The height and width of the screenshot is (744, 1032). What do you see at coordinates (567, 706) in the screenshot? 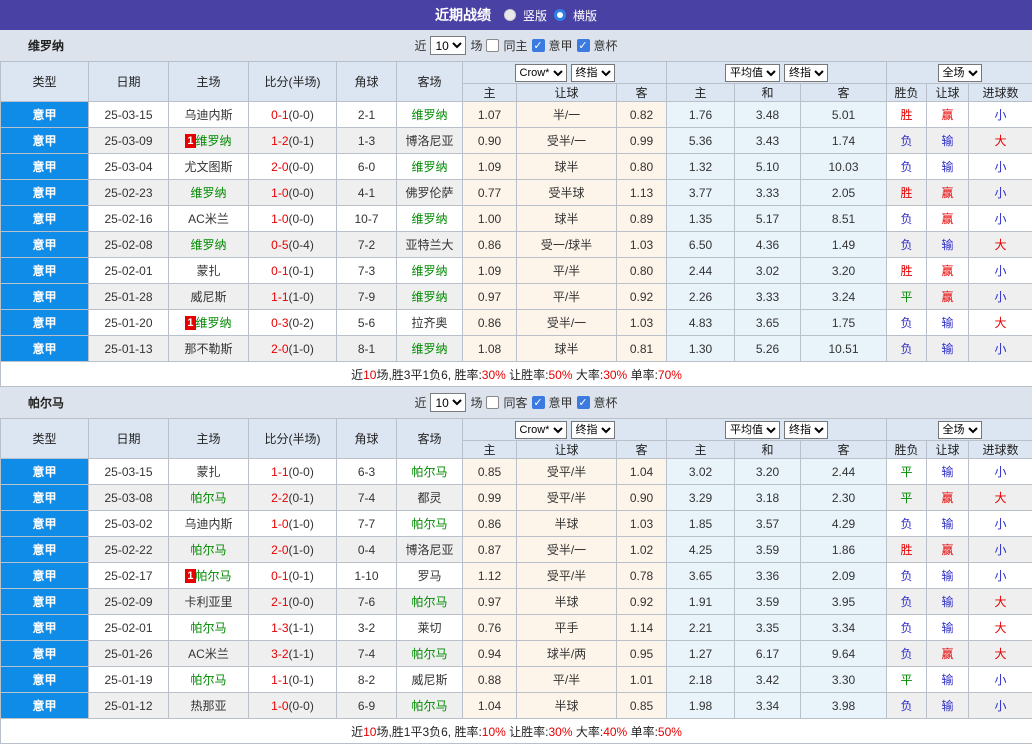
I see `odds-handicap-cell: 半球` at bounding box center [567, 706].